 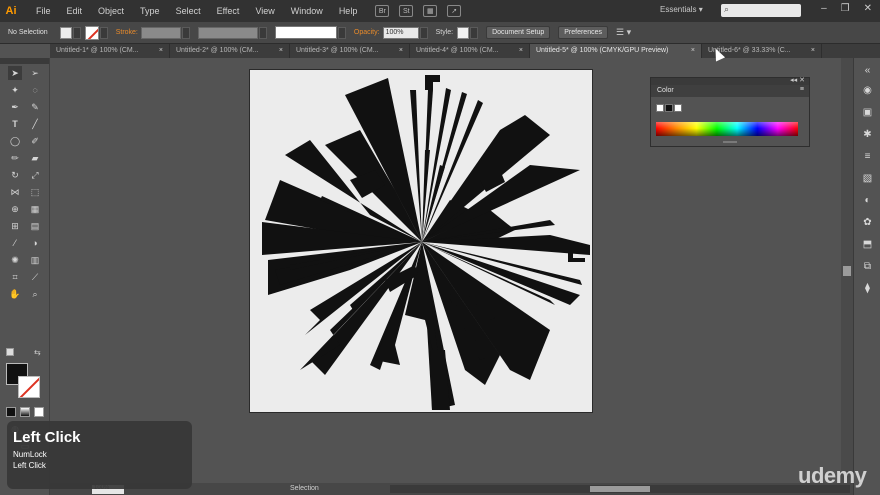 What do you see at coordinates (307, 11) in the screenshot?
I see `menu-window: Window` at bounding box center [307, 11].